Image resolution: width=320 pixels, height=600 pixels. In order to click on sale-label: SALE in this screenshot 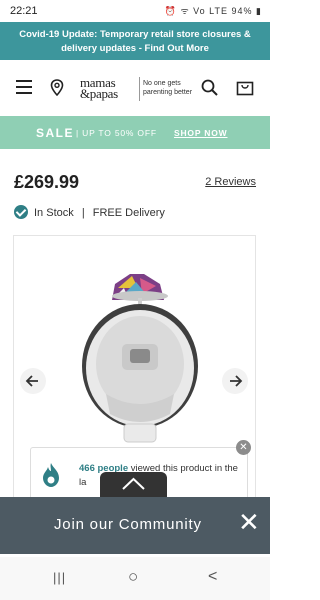, I will do `click(55, 133)`.